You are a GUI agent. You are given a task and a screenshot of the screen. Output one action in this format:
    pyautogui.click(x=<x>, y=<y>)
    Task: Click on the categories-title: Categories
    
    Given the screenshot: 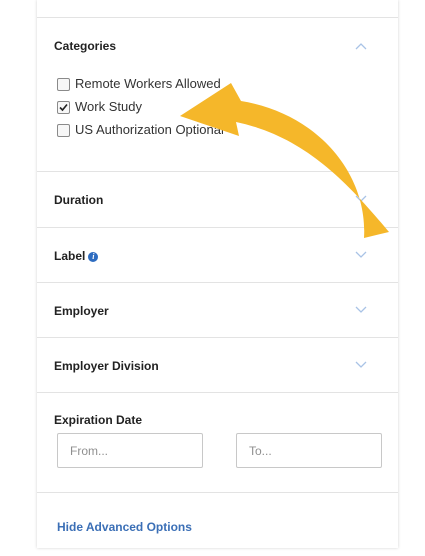 What is the action you would take?
    pyautogui.click(x=85, y=46)
    